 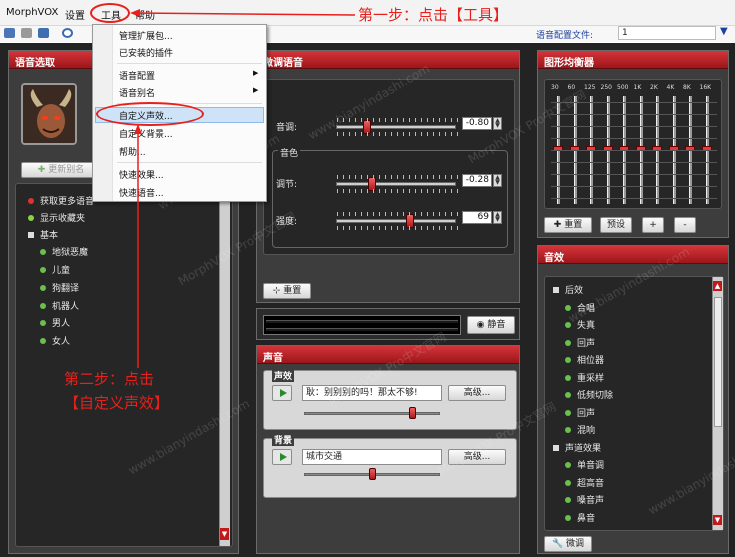 What do you see at coordinates (433, 15) in the screenshot?
I see `annotation-step1: 第一步：点击【工具】` at bounding box center [433, 15].